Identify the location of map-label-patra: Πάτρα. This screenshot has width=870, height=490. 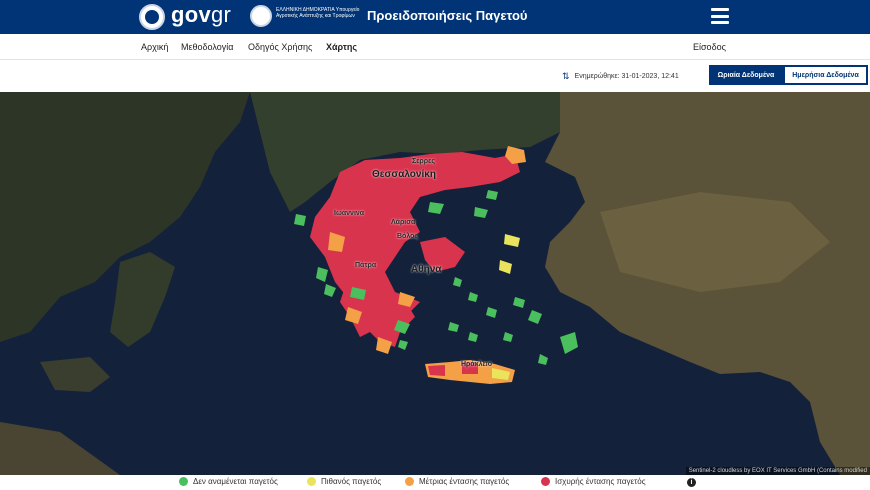
(366, 265).